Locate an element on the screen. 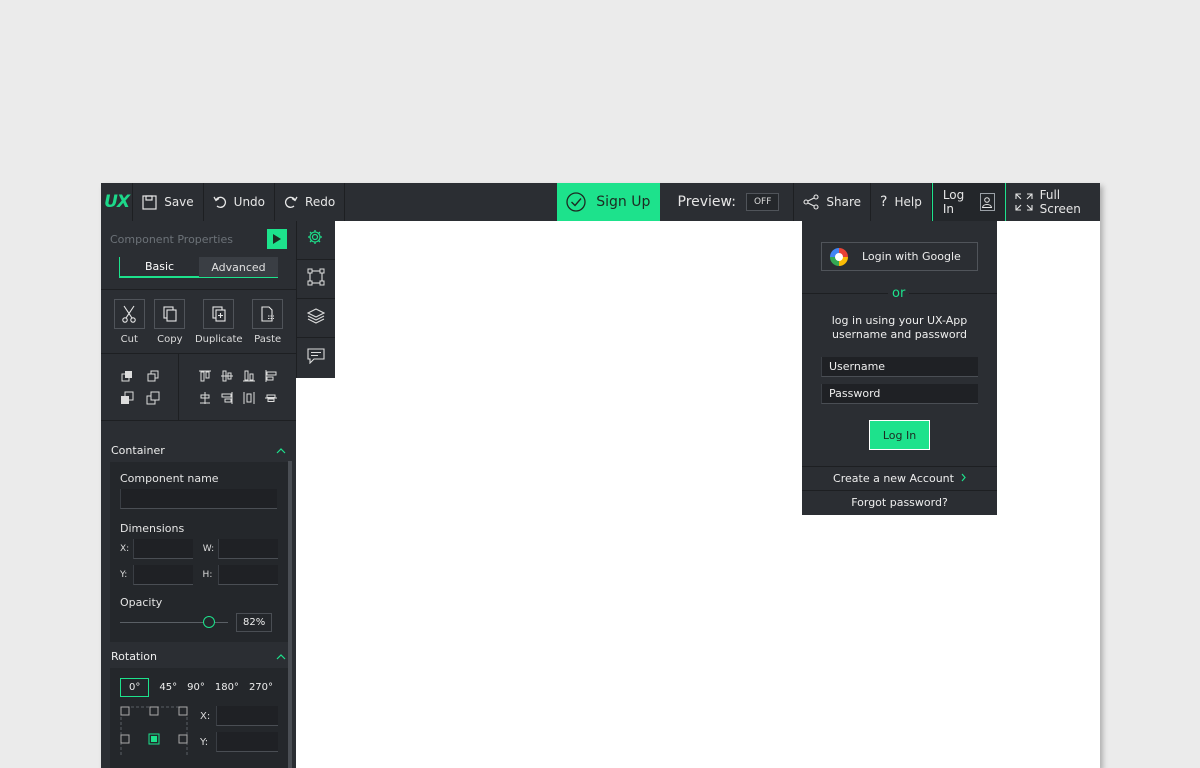 The image size is (1200, 768). x-label: X: is located at coordinates (125, 549).